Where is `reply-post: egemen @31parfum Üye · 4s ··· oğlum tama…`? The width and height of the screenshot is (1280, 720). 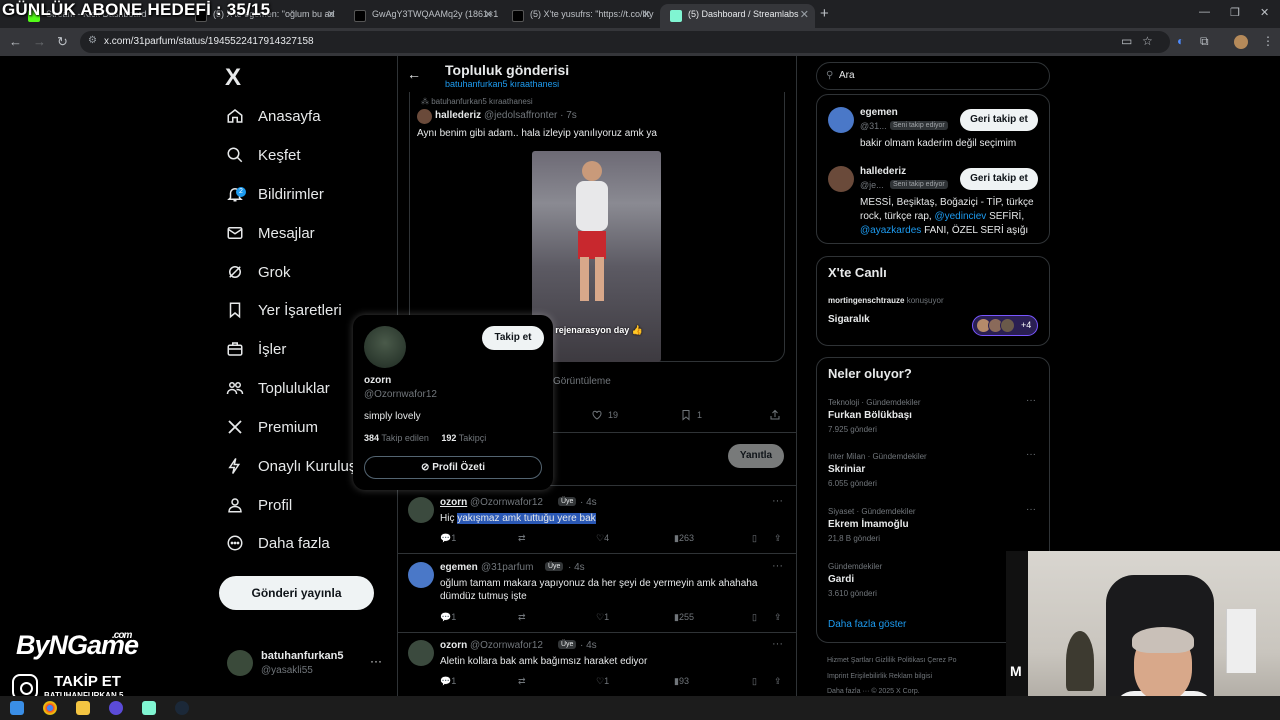
reply-post: egemen @31parfum Üye · 4s ··· oğlum tama… is located at coordinates (598, 595).